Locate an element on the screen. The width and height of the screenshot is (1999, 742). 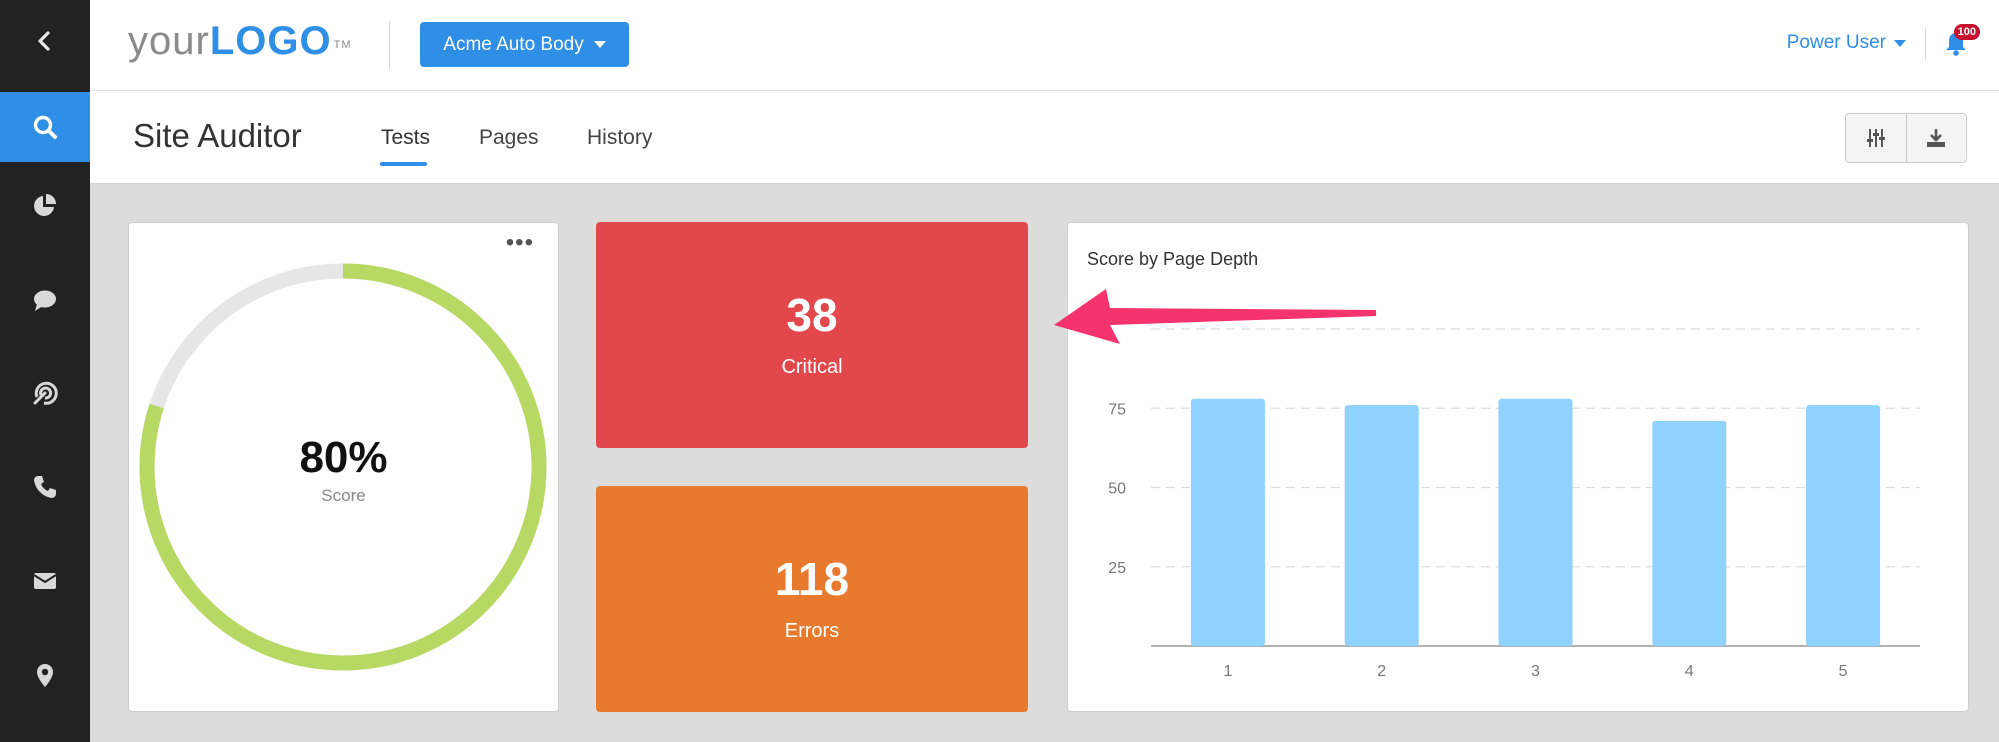
x-tick-label: 1 is located at coordinates (1227, 671).